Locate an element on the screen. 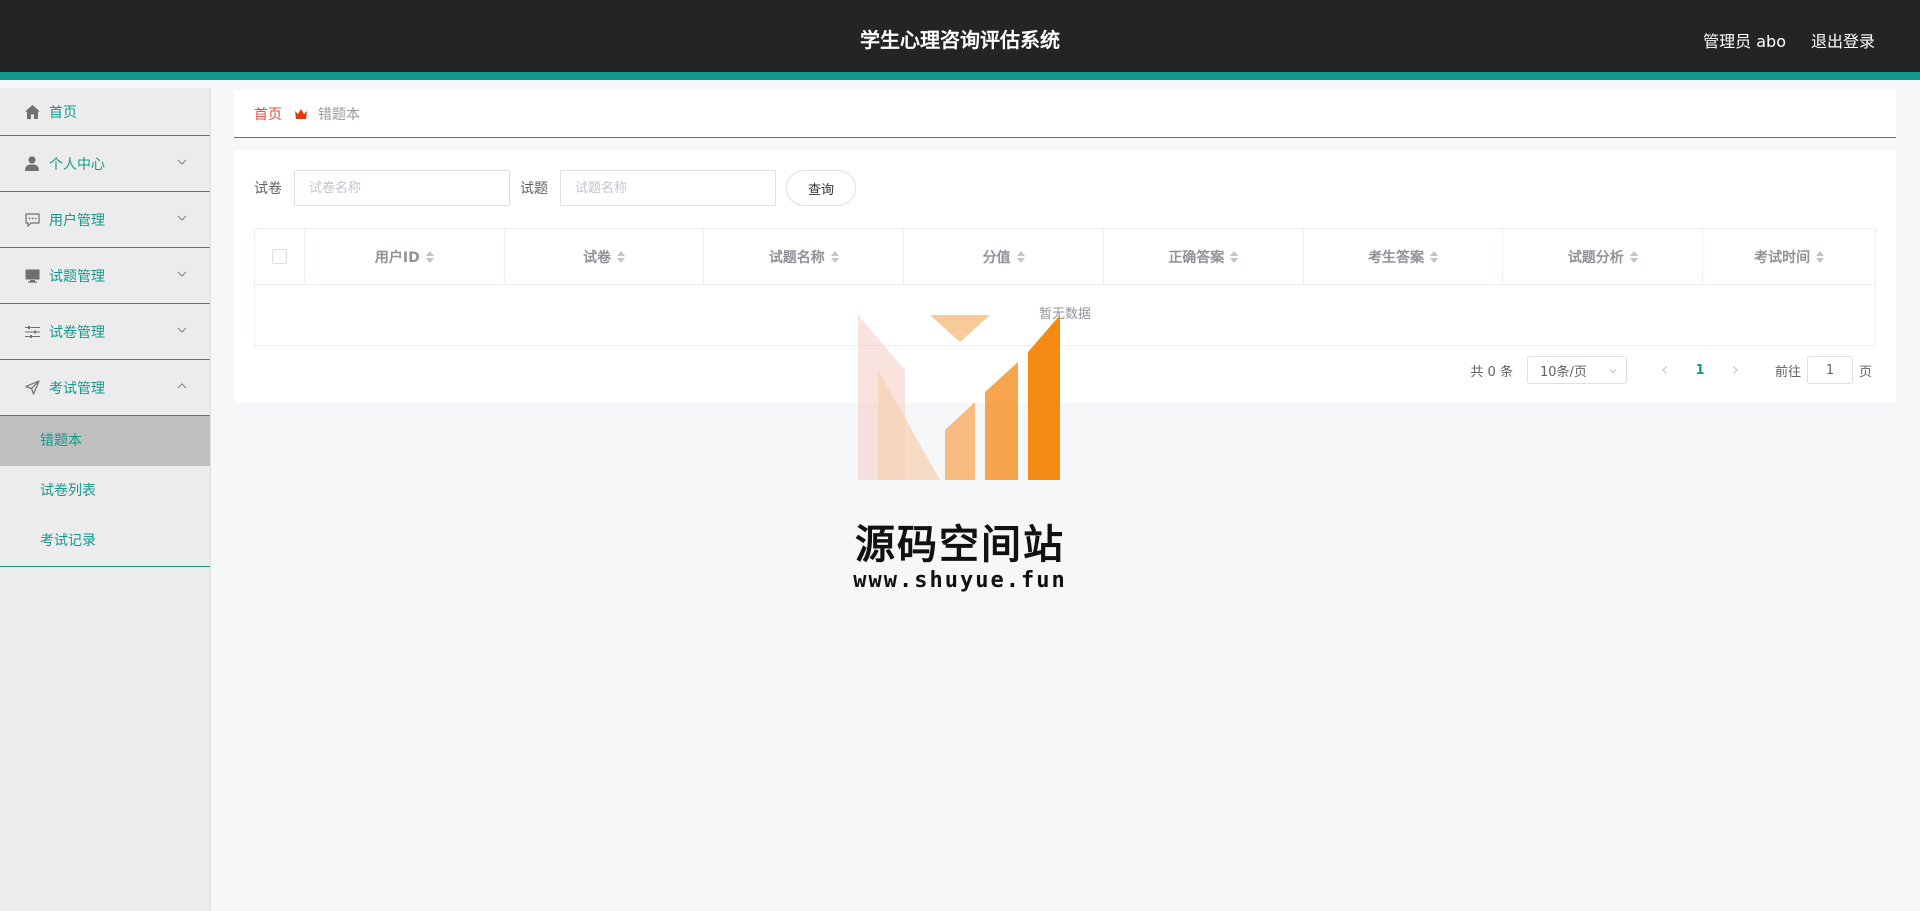 Image resolution: width=1920 pixels, height=911 pixels. chevron-left-icon is located at coordinates (1664, 370).